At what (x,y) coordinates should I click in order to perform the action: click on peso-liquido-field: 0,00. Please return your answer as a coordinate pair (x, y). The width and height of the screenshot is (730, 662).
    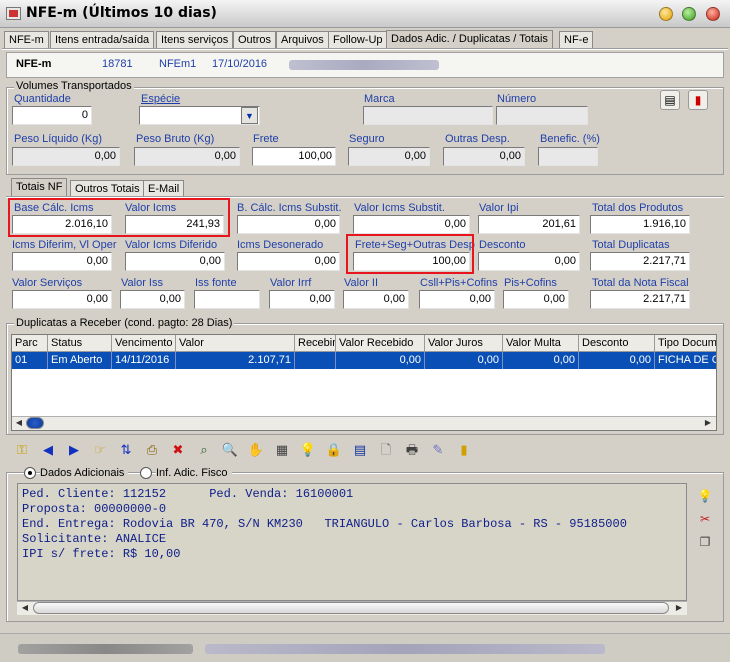
    Looking at the image, I should click on (66, 156).